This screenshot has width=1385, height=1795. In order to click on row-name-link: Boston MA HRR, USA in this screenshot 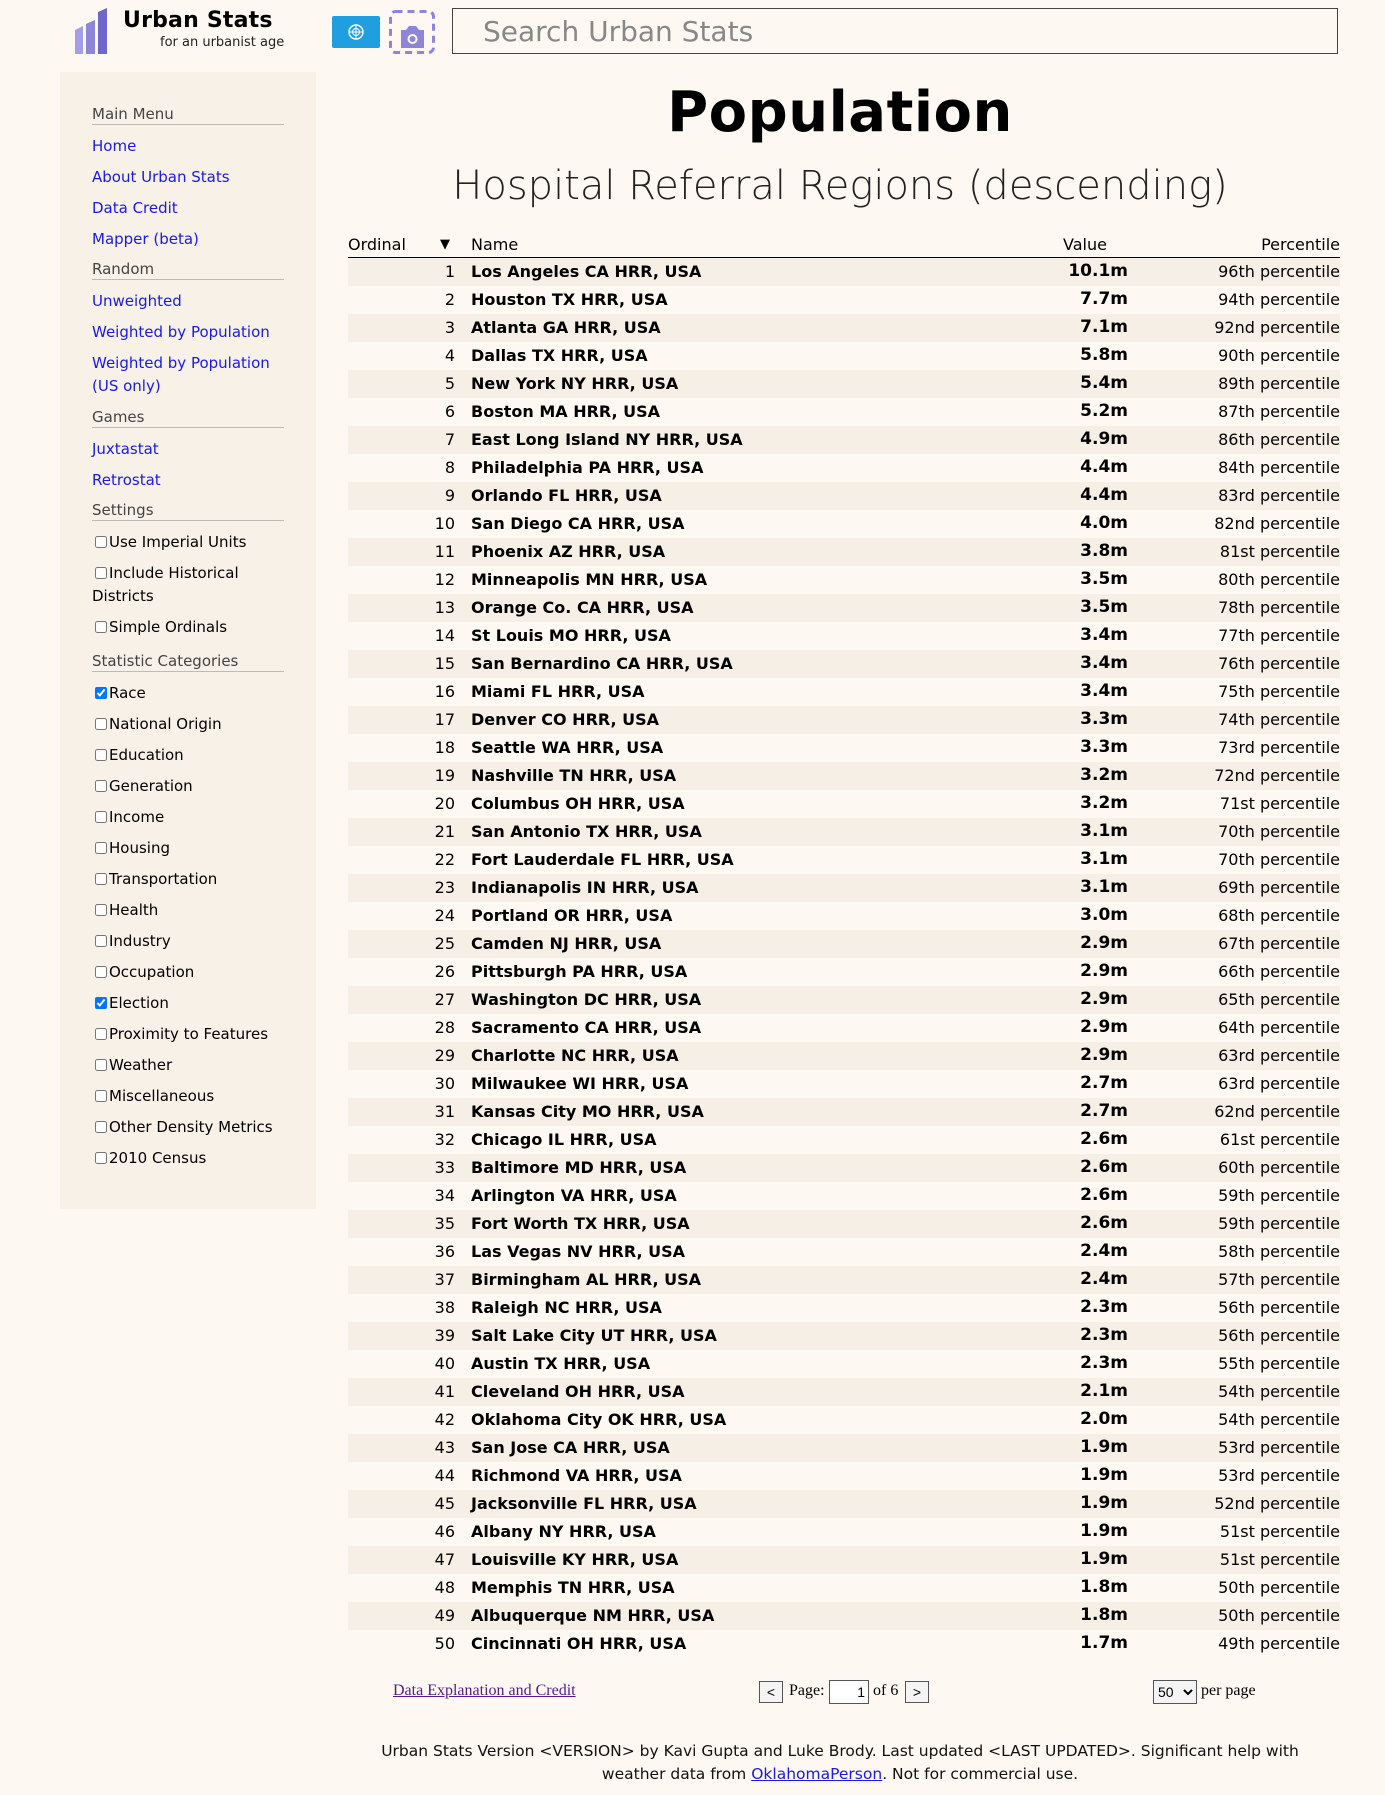, I will do `click(565, 411)`.